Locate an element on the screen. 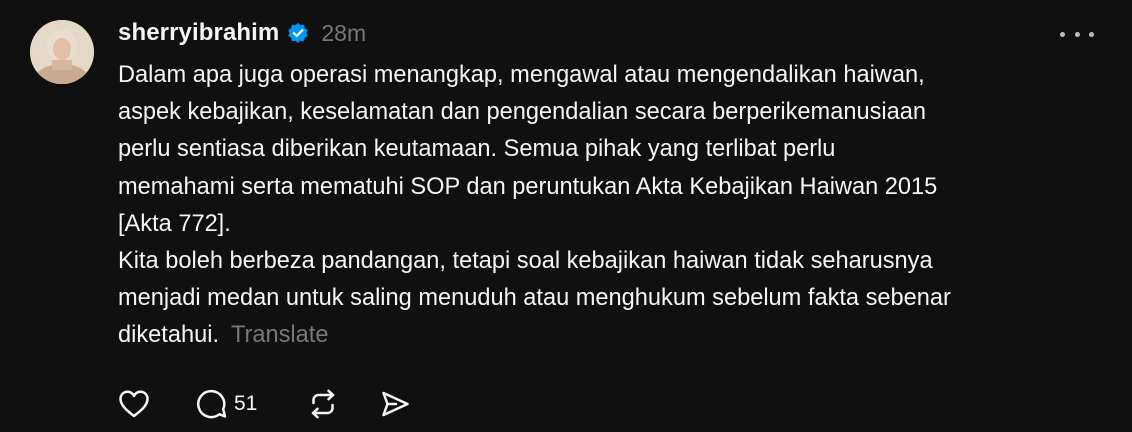  more-options-button is located at coordinates (1077, 34).